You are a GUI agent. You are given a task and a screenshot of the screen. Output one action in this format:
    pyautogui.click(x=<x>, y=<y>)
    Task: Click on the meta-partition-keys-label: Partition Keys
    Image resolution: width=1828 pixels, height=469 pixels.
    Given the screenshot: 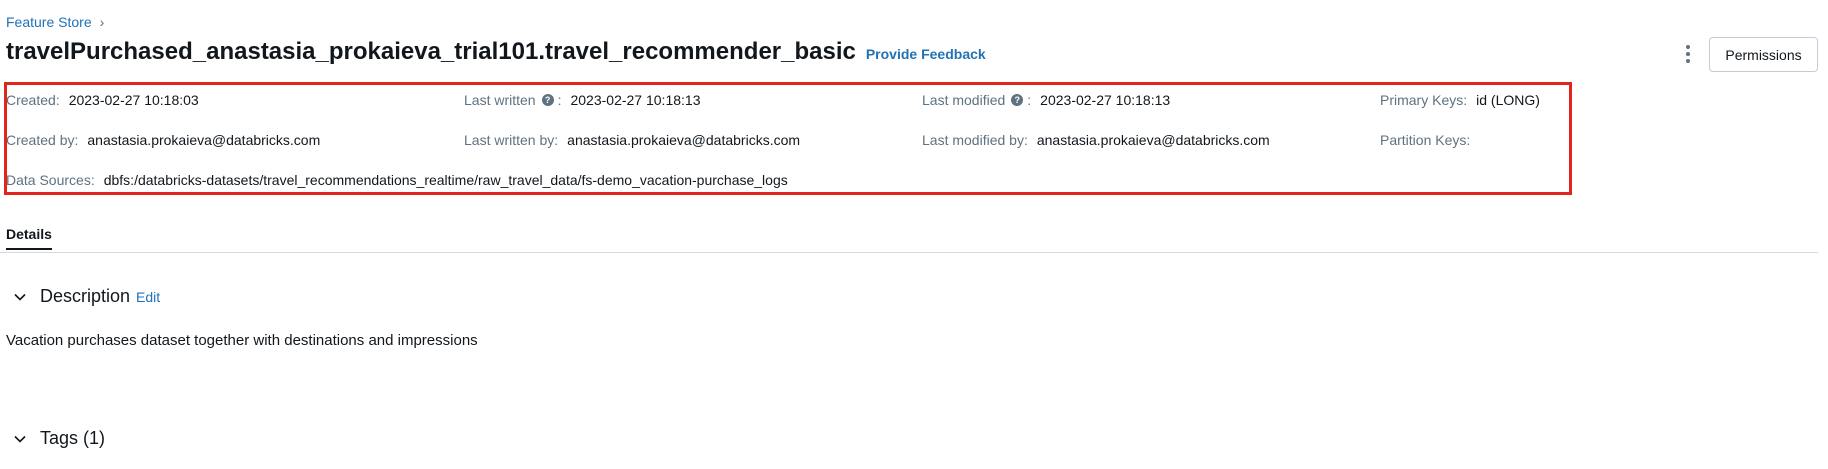 What is the action you would take?
    pyautogui.click(x=1423, y=140)
    